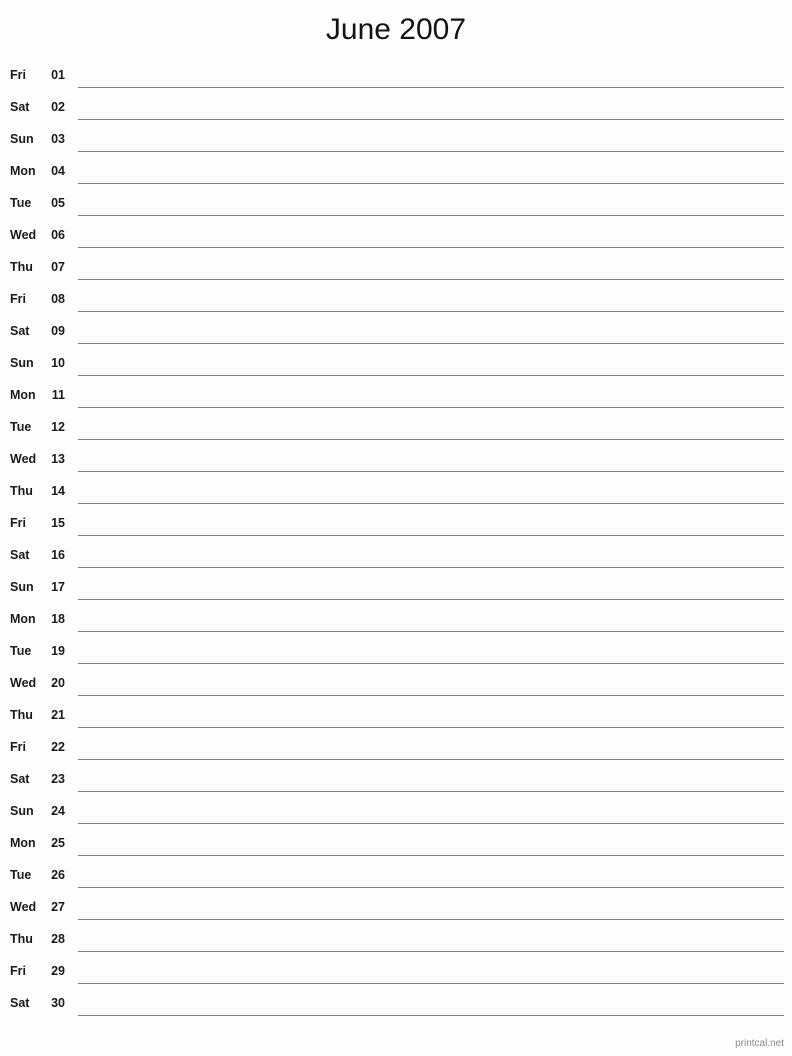 Image resolution: width=792 pixels, height=1056 pixels. I want to click on day-row: Thu 21, so click(396, 716).